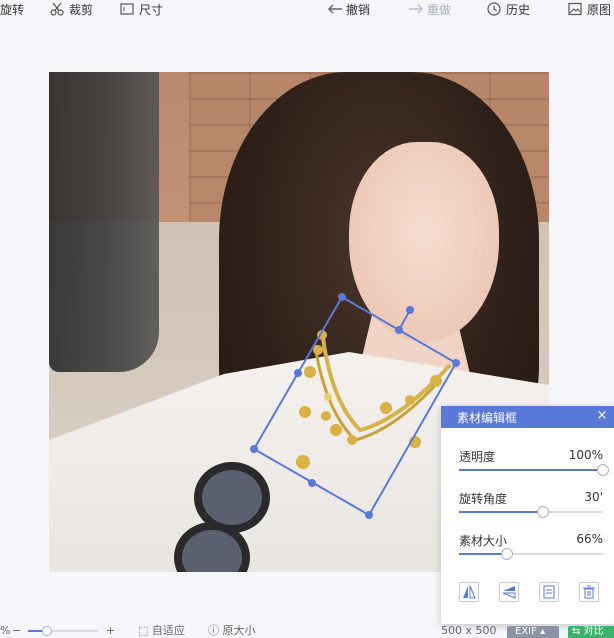 This screenshot has width=614, height=638. What do you see at coordinates (531, 456) in the screenshot?
I see `opacity-row: 透明度 100%` at bounding box center [531, 456].